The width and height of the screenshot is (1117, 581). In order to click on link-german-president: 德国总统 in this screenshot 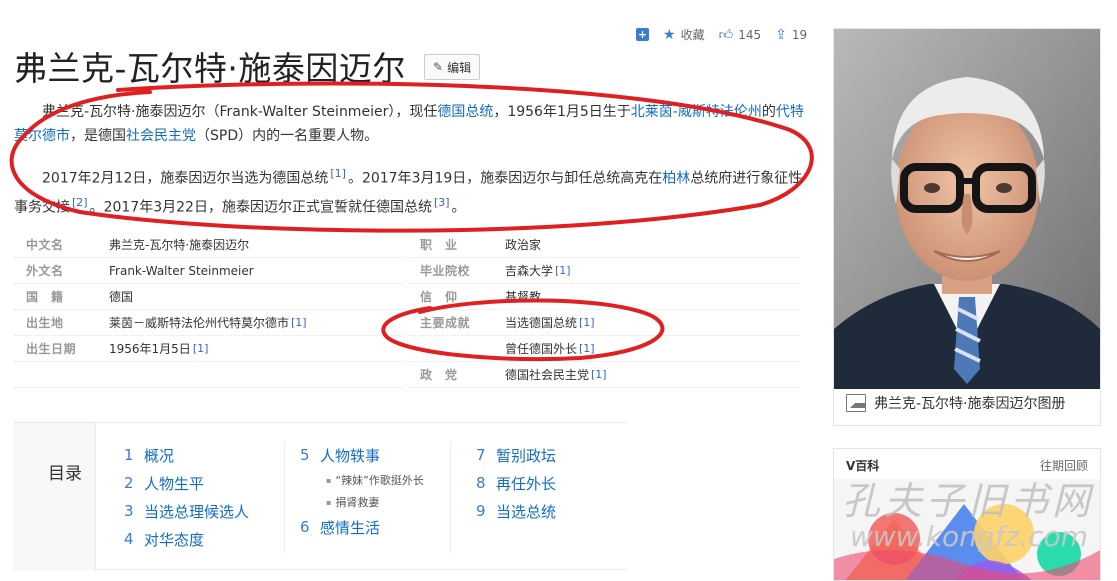, I will do `click(465, 112)`.